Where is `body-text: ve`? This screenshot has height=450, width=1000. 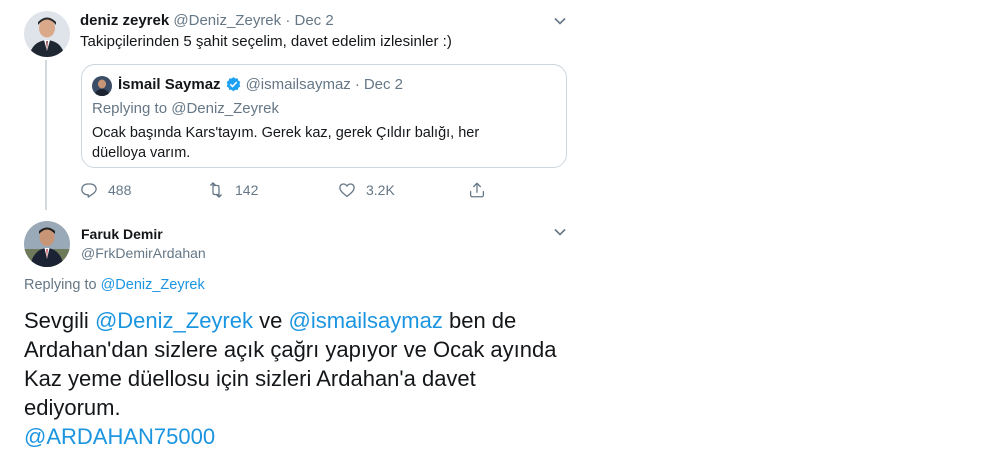 body-text: ve is located at coordinates (271, 320).